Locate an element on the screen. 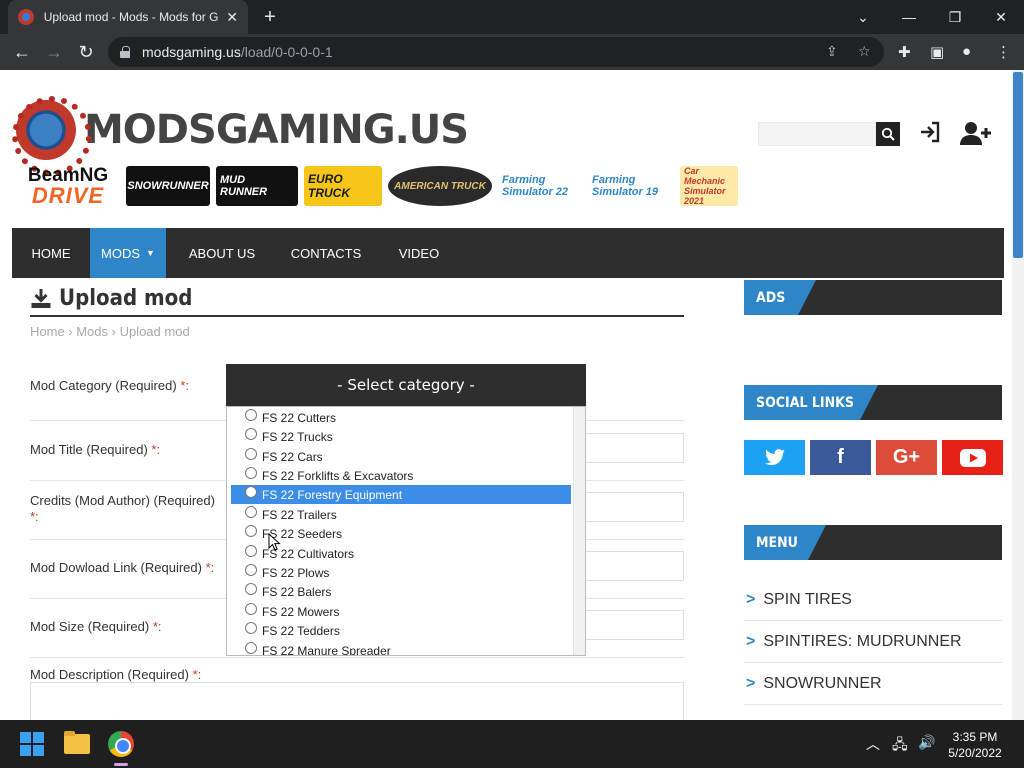 The width and height of the screenshot is (1024, 768). download-icon is located at coordinates (41, 298).